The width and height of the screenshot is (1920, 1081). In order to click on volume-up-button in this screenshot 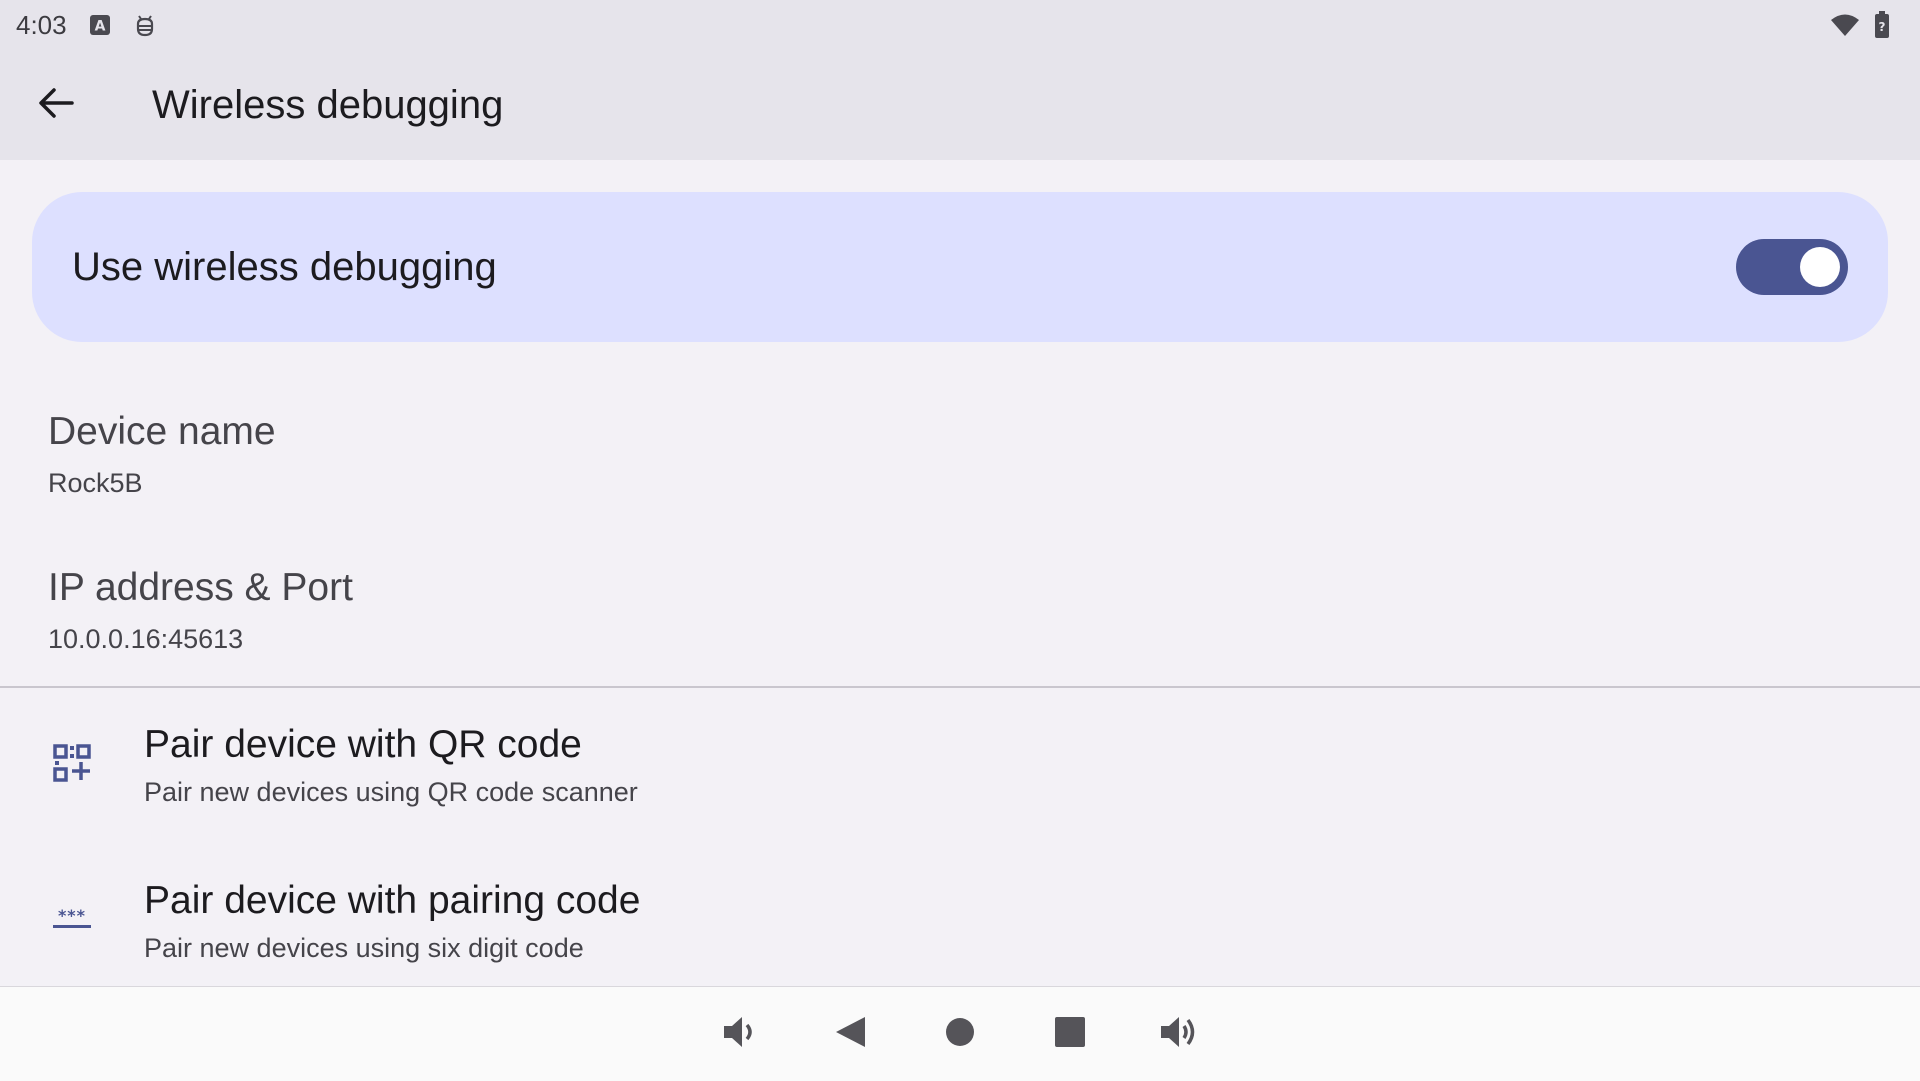, I will do `click(1180, 1034)`.